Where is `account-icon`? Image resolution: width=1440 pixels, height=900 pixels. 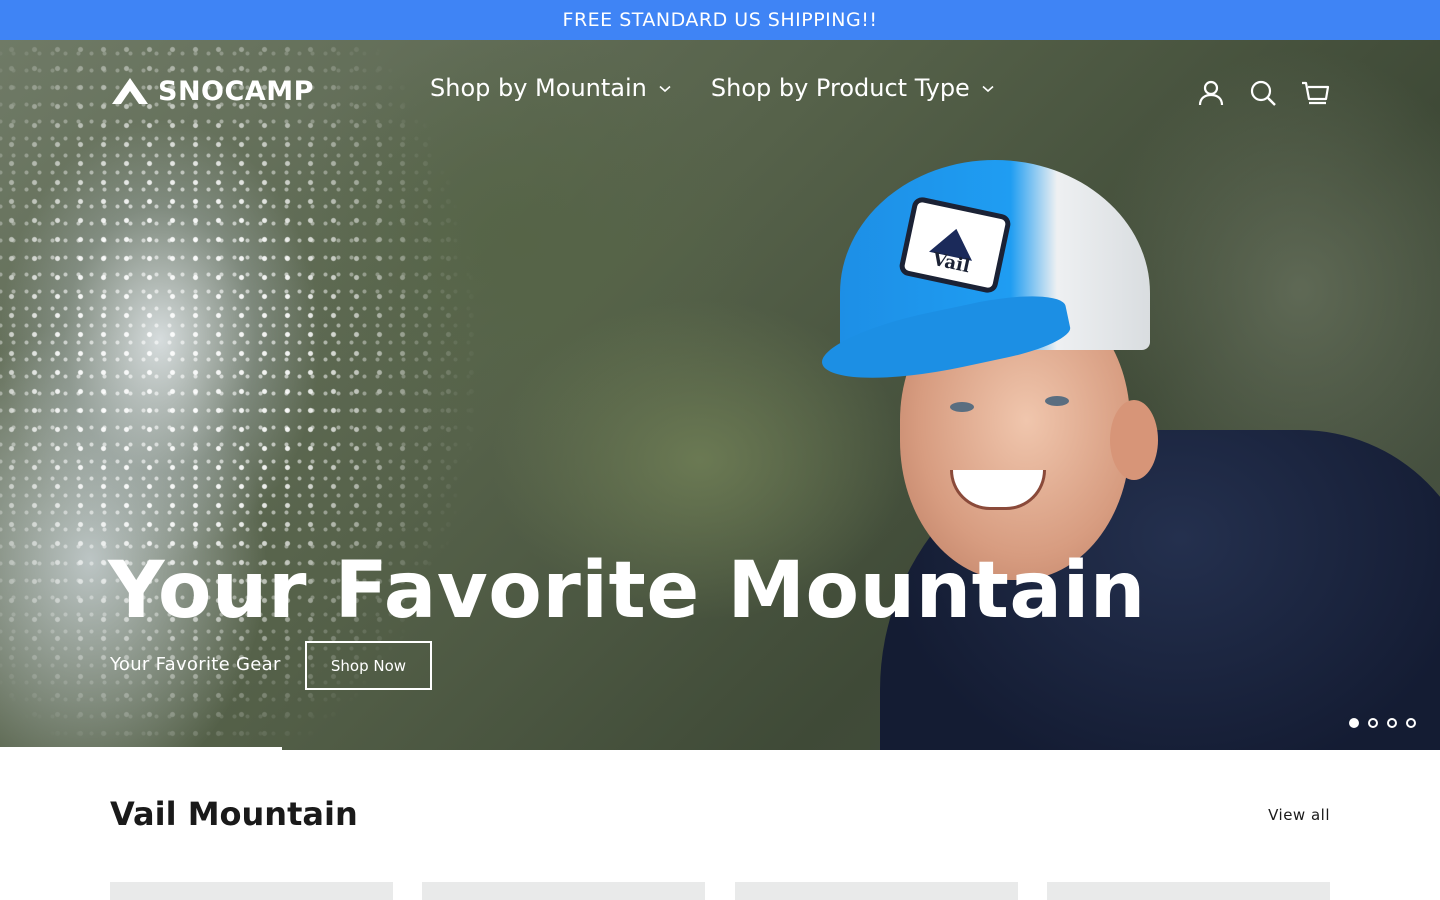 account-icon is located at coordinates (1211, 93).